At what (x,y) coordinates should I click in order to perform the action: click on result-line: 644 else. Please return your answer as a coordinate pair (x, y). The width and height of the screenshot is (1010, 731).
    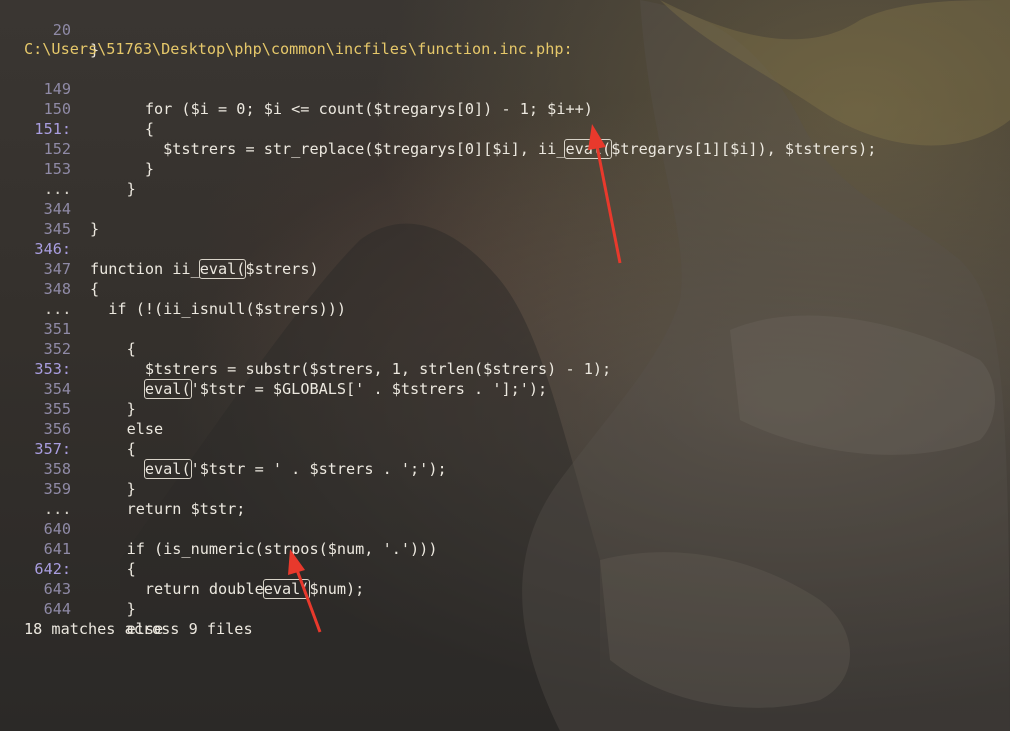
    Looking at the image, I should click on (82, 608).